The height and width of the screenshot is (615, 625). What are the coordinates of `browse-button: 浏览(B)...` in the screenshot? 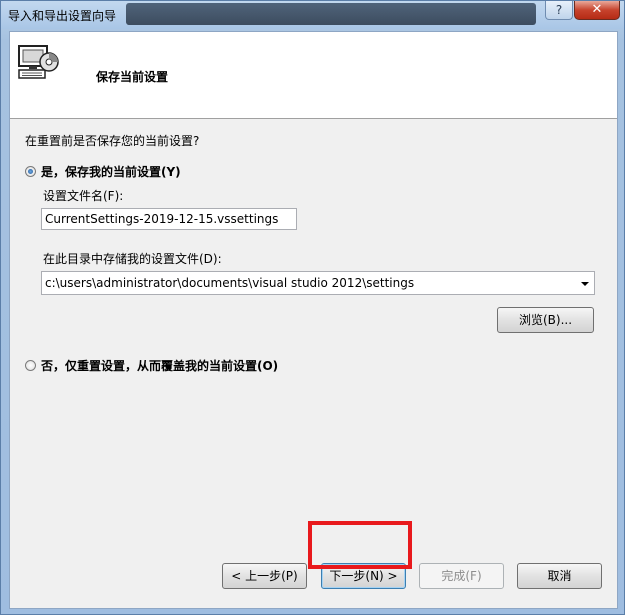 It's located at (545, 320).